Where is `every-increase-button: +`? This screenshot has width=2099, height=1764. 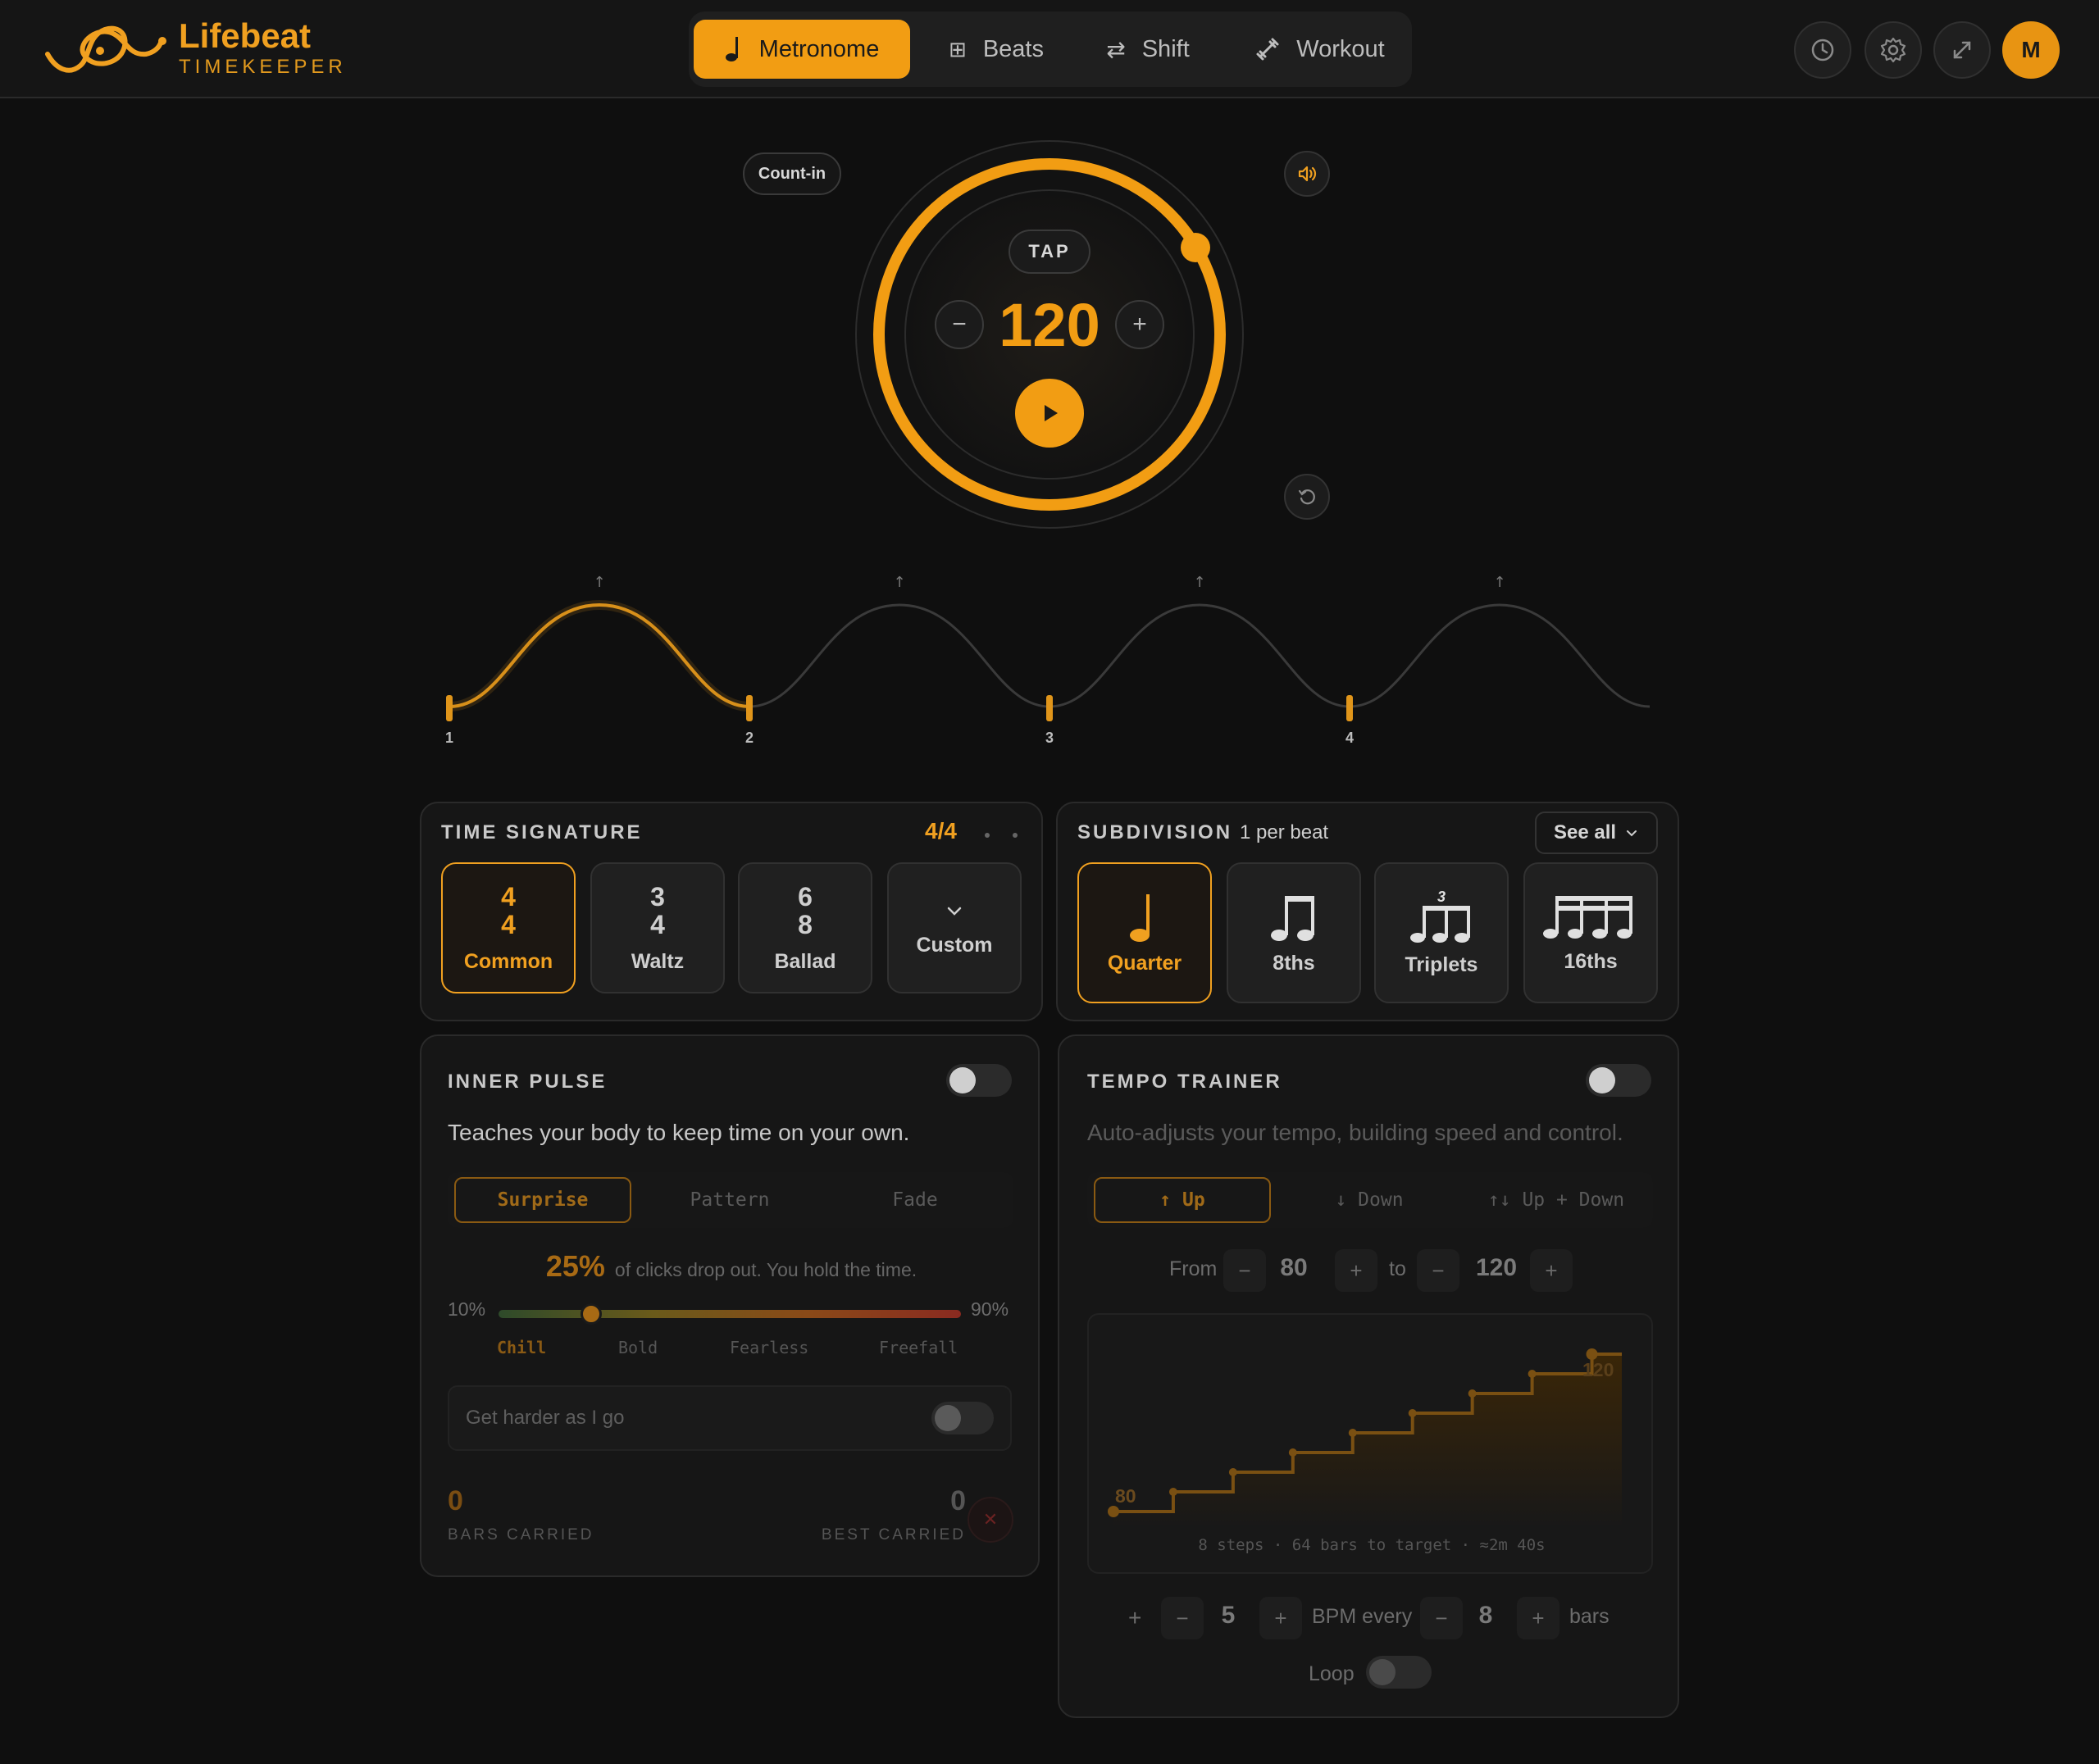
every-increase-button: + is located at coordinates (1538, 1618).